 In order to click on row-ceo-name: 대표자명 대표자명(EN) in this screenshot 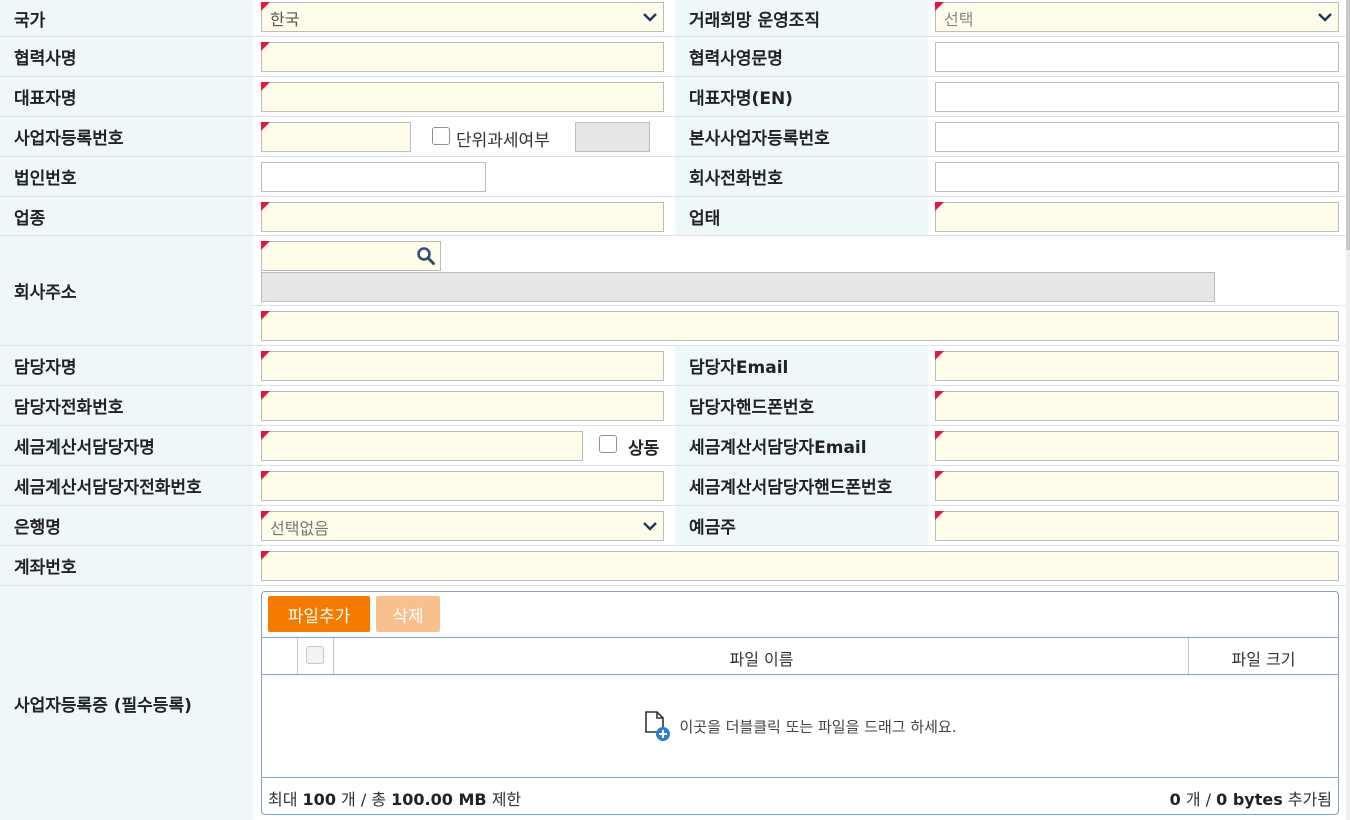, I will do `click(673, 97)`.